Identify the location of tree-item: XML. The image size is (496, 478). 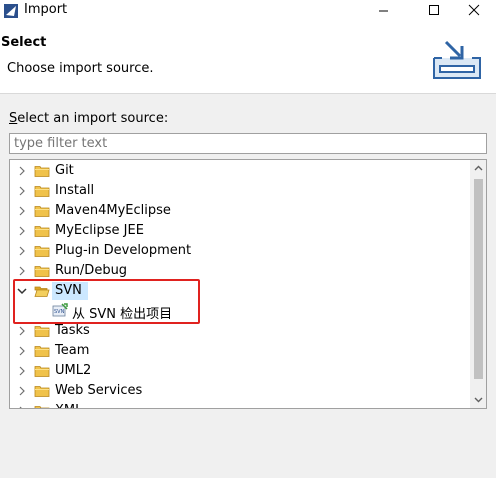
(240, 404).